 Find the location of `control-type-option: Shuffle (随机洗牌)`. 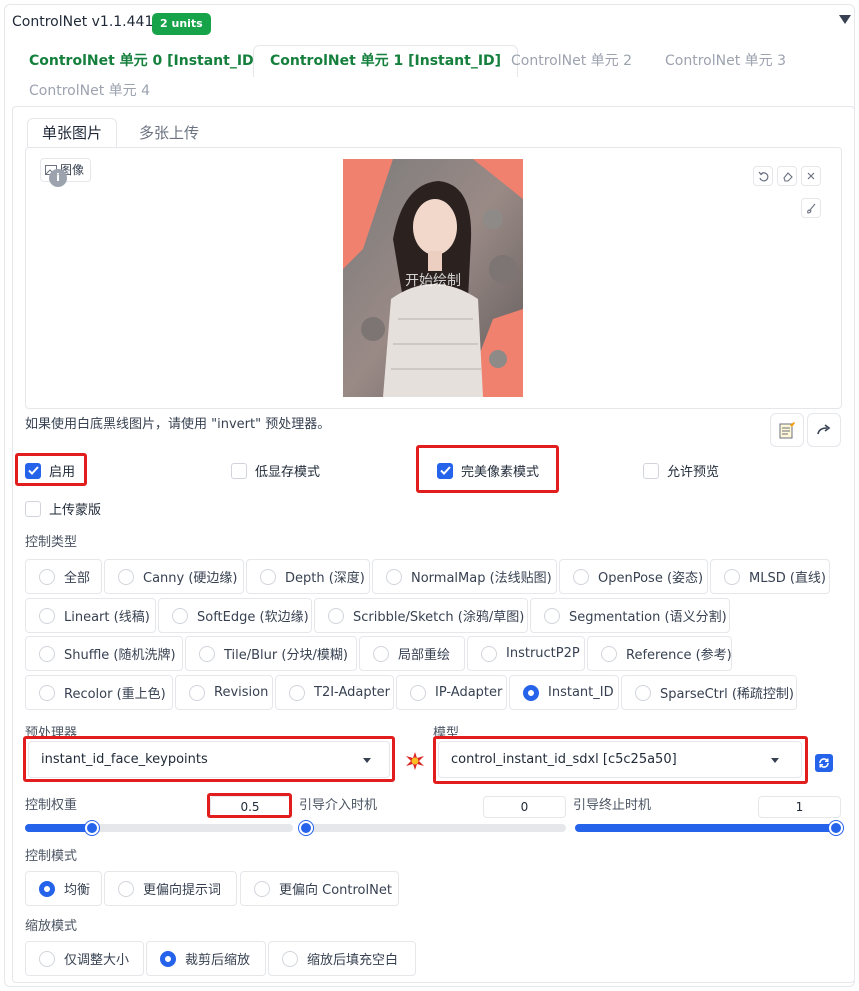

control-type-option: Shuffle (随机洗牌) is located at coordinates (104, 653).